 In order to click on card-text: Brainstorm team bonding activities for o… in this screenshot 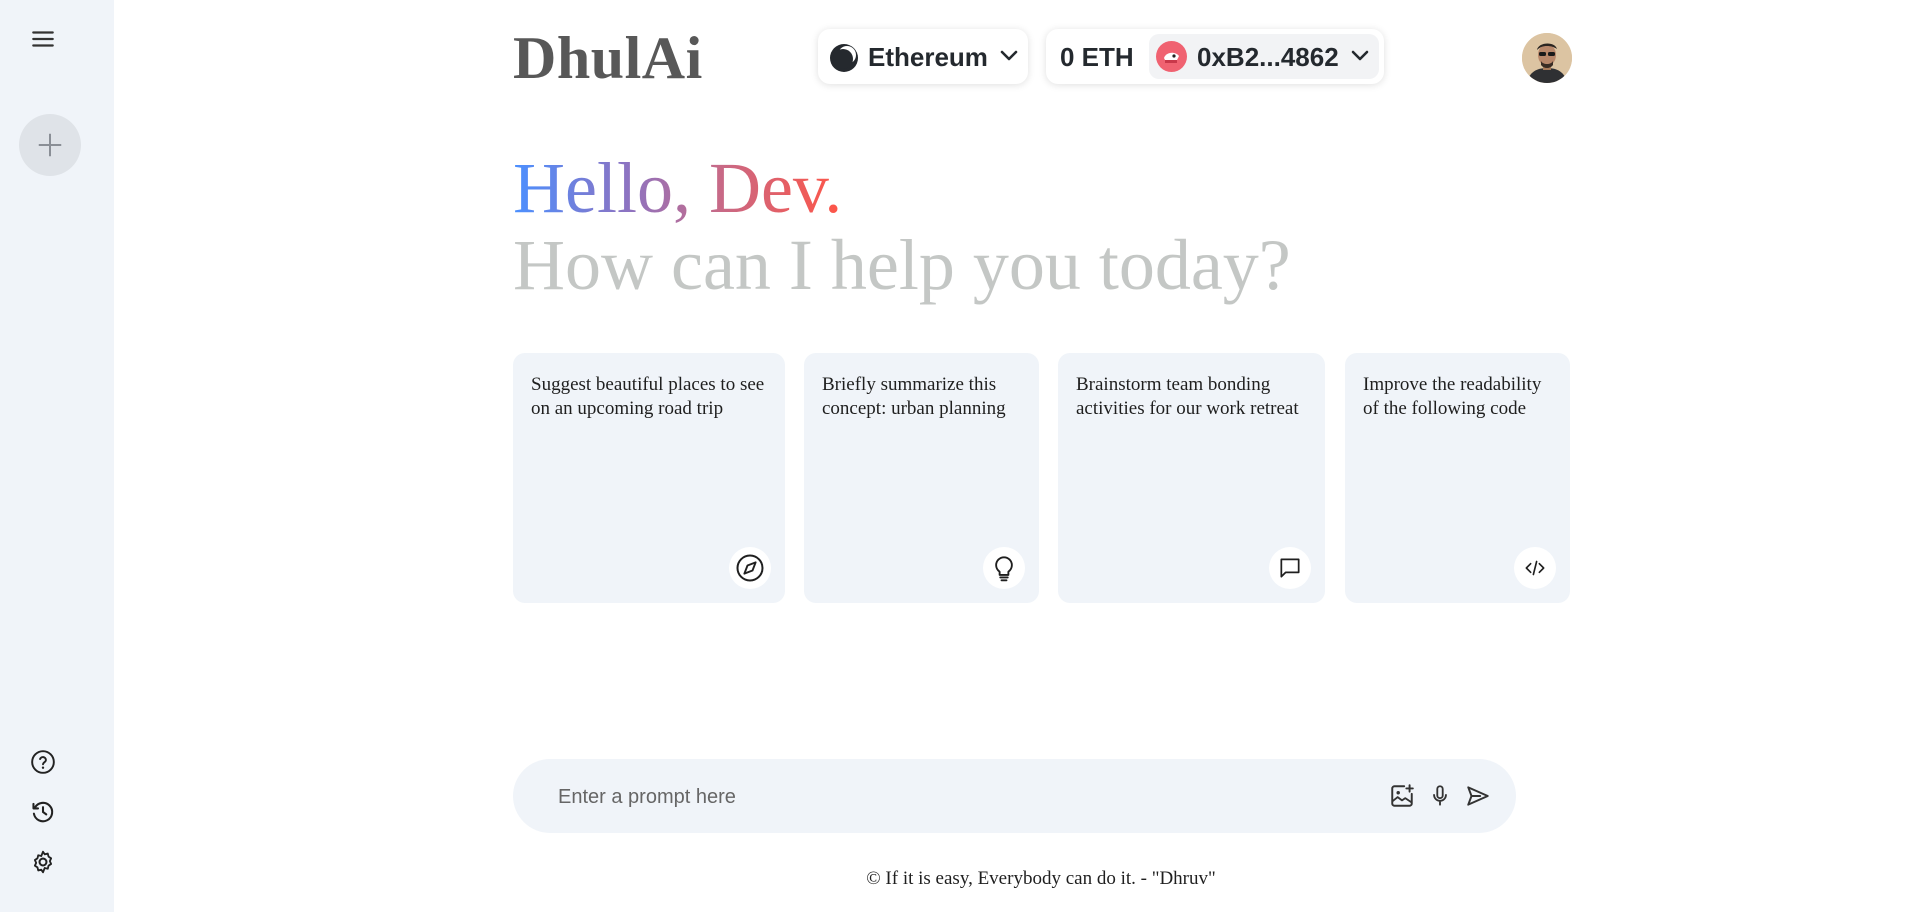, I will do `click(1187, 396)`.